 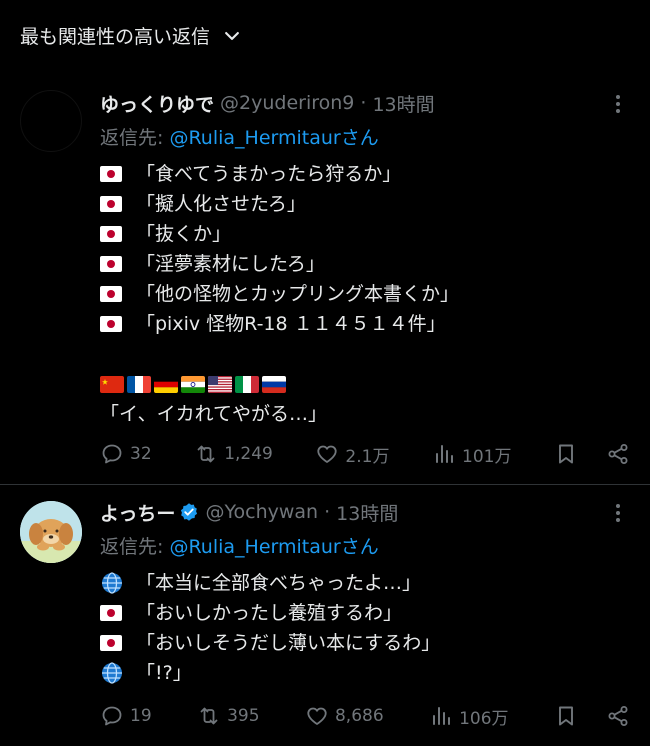 What do you see at coordinates (214, 414) in the screenshot?
I see `text-line: 「イ、イカれてやがる…」` at bounding box center [214, 414].